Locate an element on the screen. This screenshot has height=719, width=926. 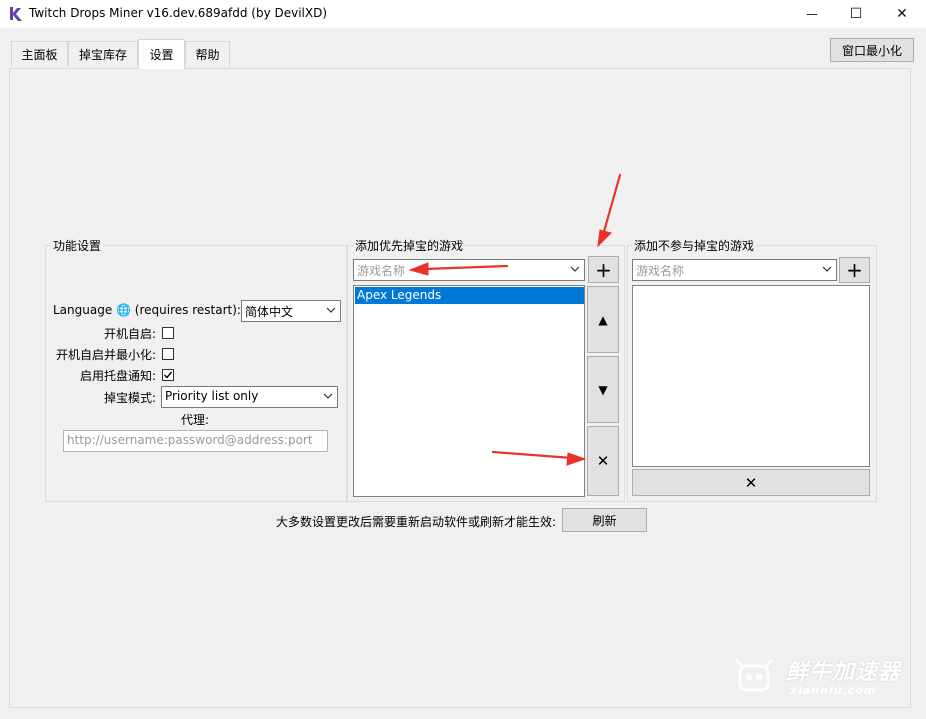
language-label: Language 🌐 (requires restart): is located at coordinates (147, 310).